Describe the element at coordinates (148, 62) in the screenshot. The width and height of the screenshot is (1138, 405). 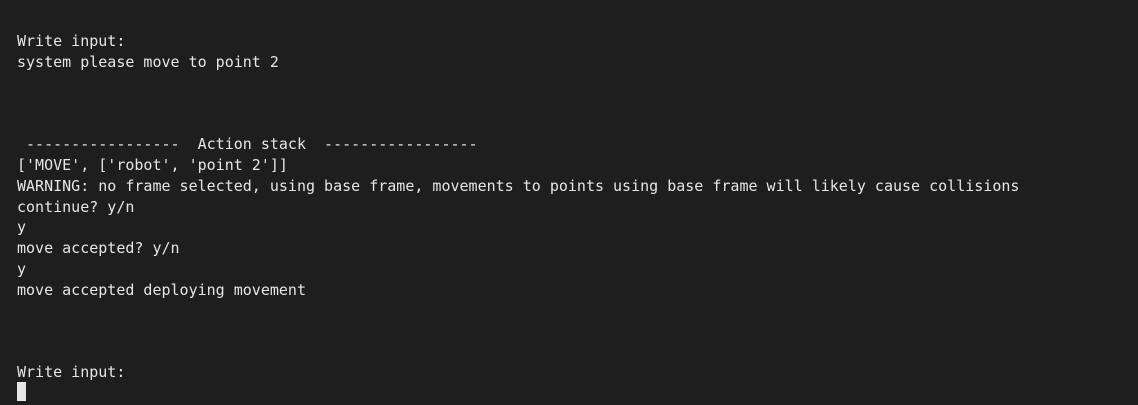
I see `user-command: system please move to point 2` at that location.